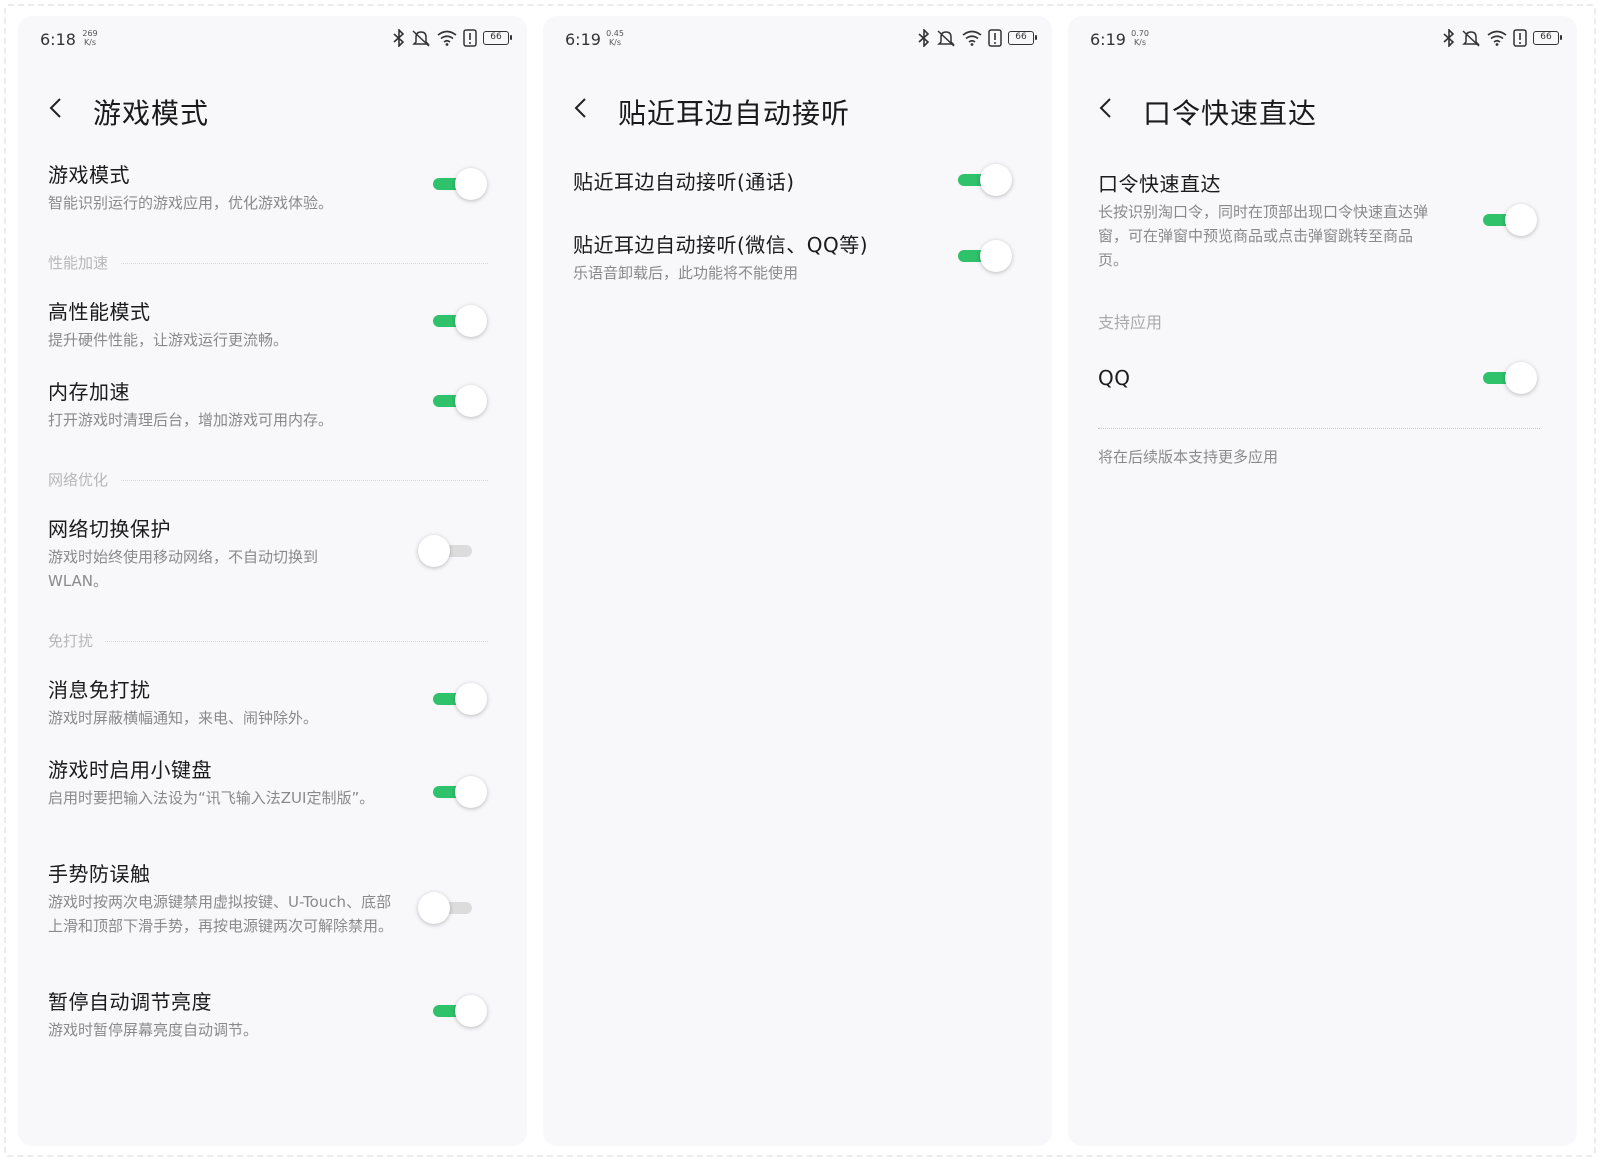 The image size is (1600, 1161). Describe the element at coordinates (1114, 378) in the screenshot. I see `app-label: QQ` at that location.